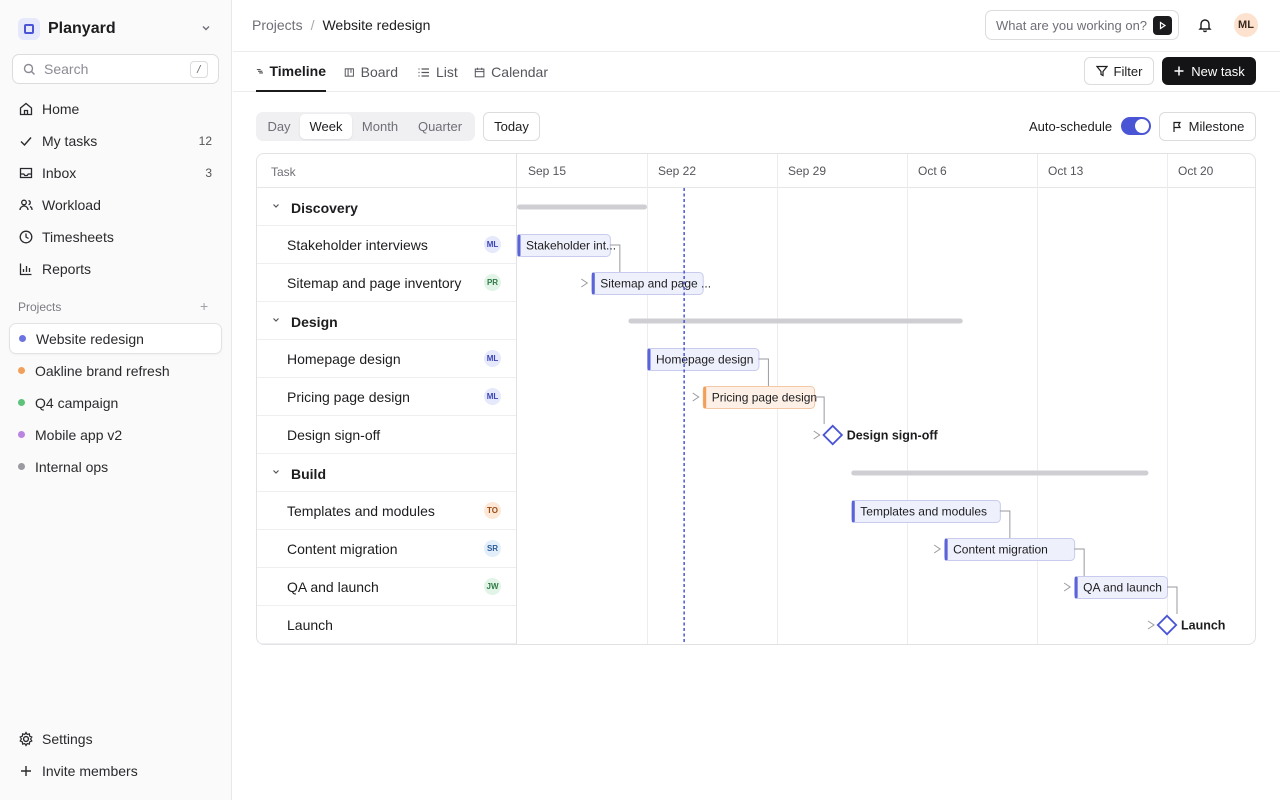  I want to click on project-item-website-redesign: Website redesign, so click(115, 338).